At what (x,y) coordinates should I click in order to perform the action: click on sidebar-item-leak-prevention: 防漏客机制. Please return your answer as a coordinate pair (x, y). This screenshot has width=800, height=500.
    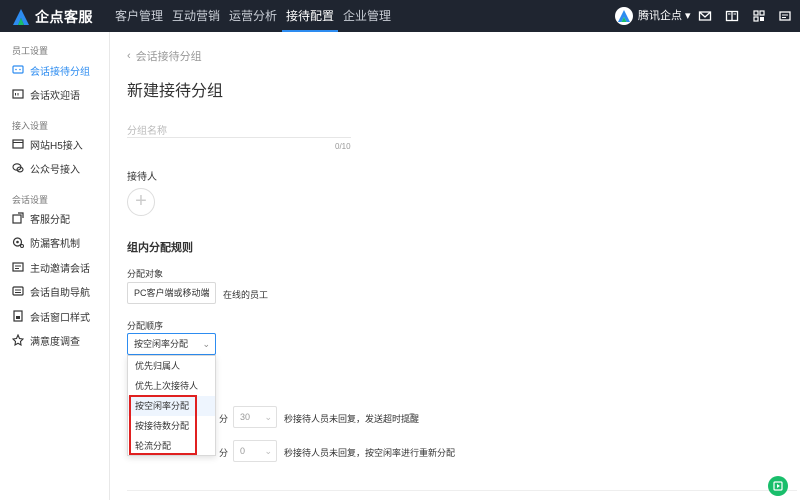
    Looking at the image, I should click on (46, 242).